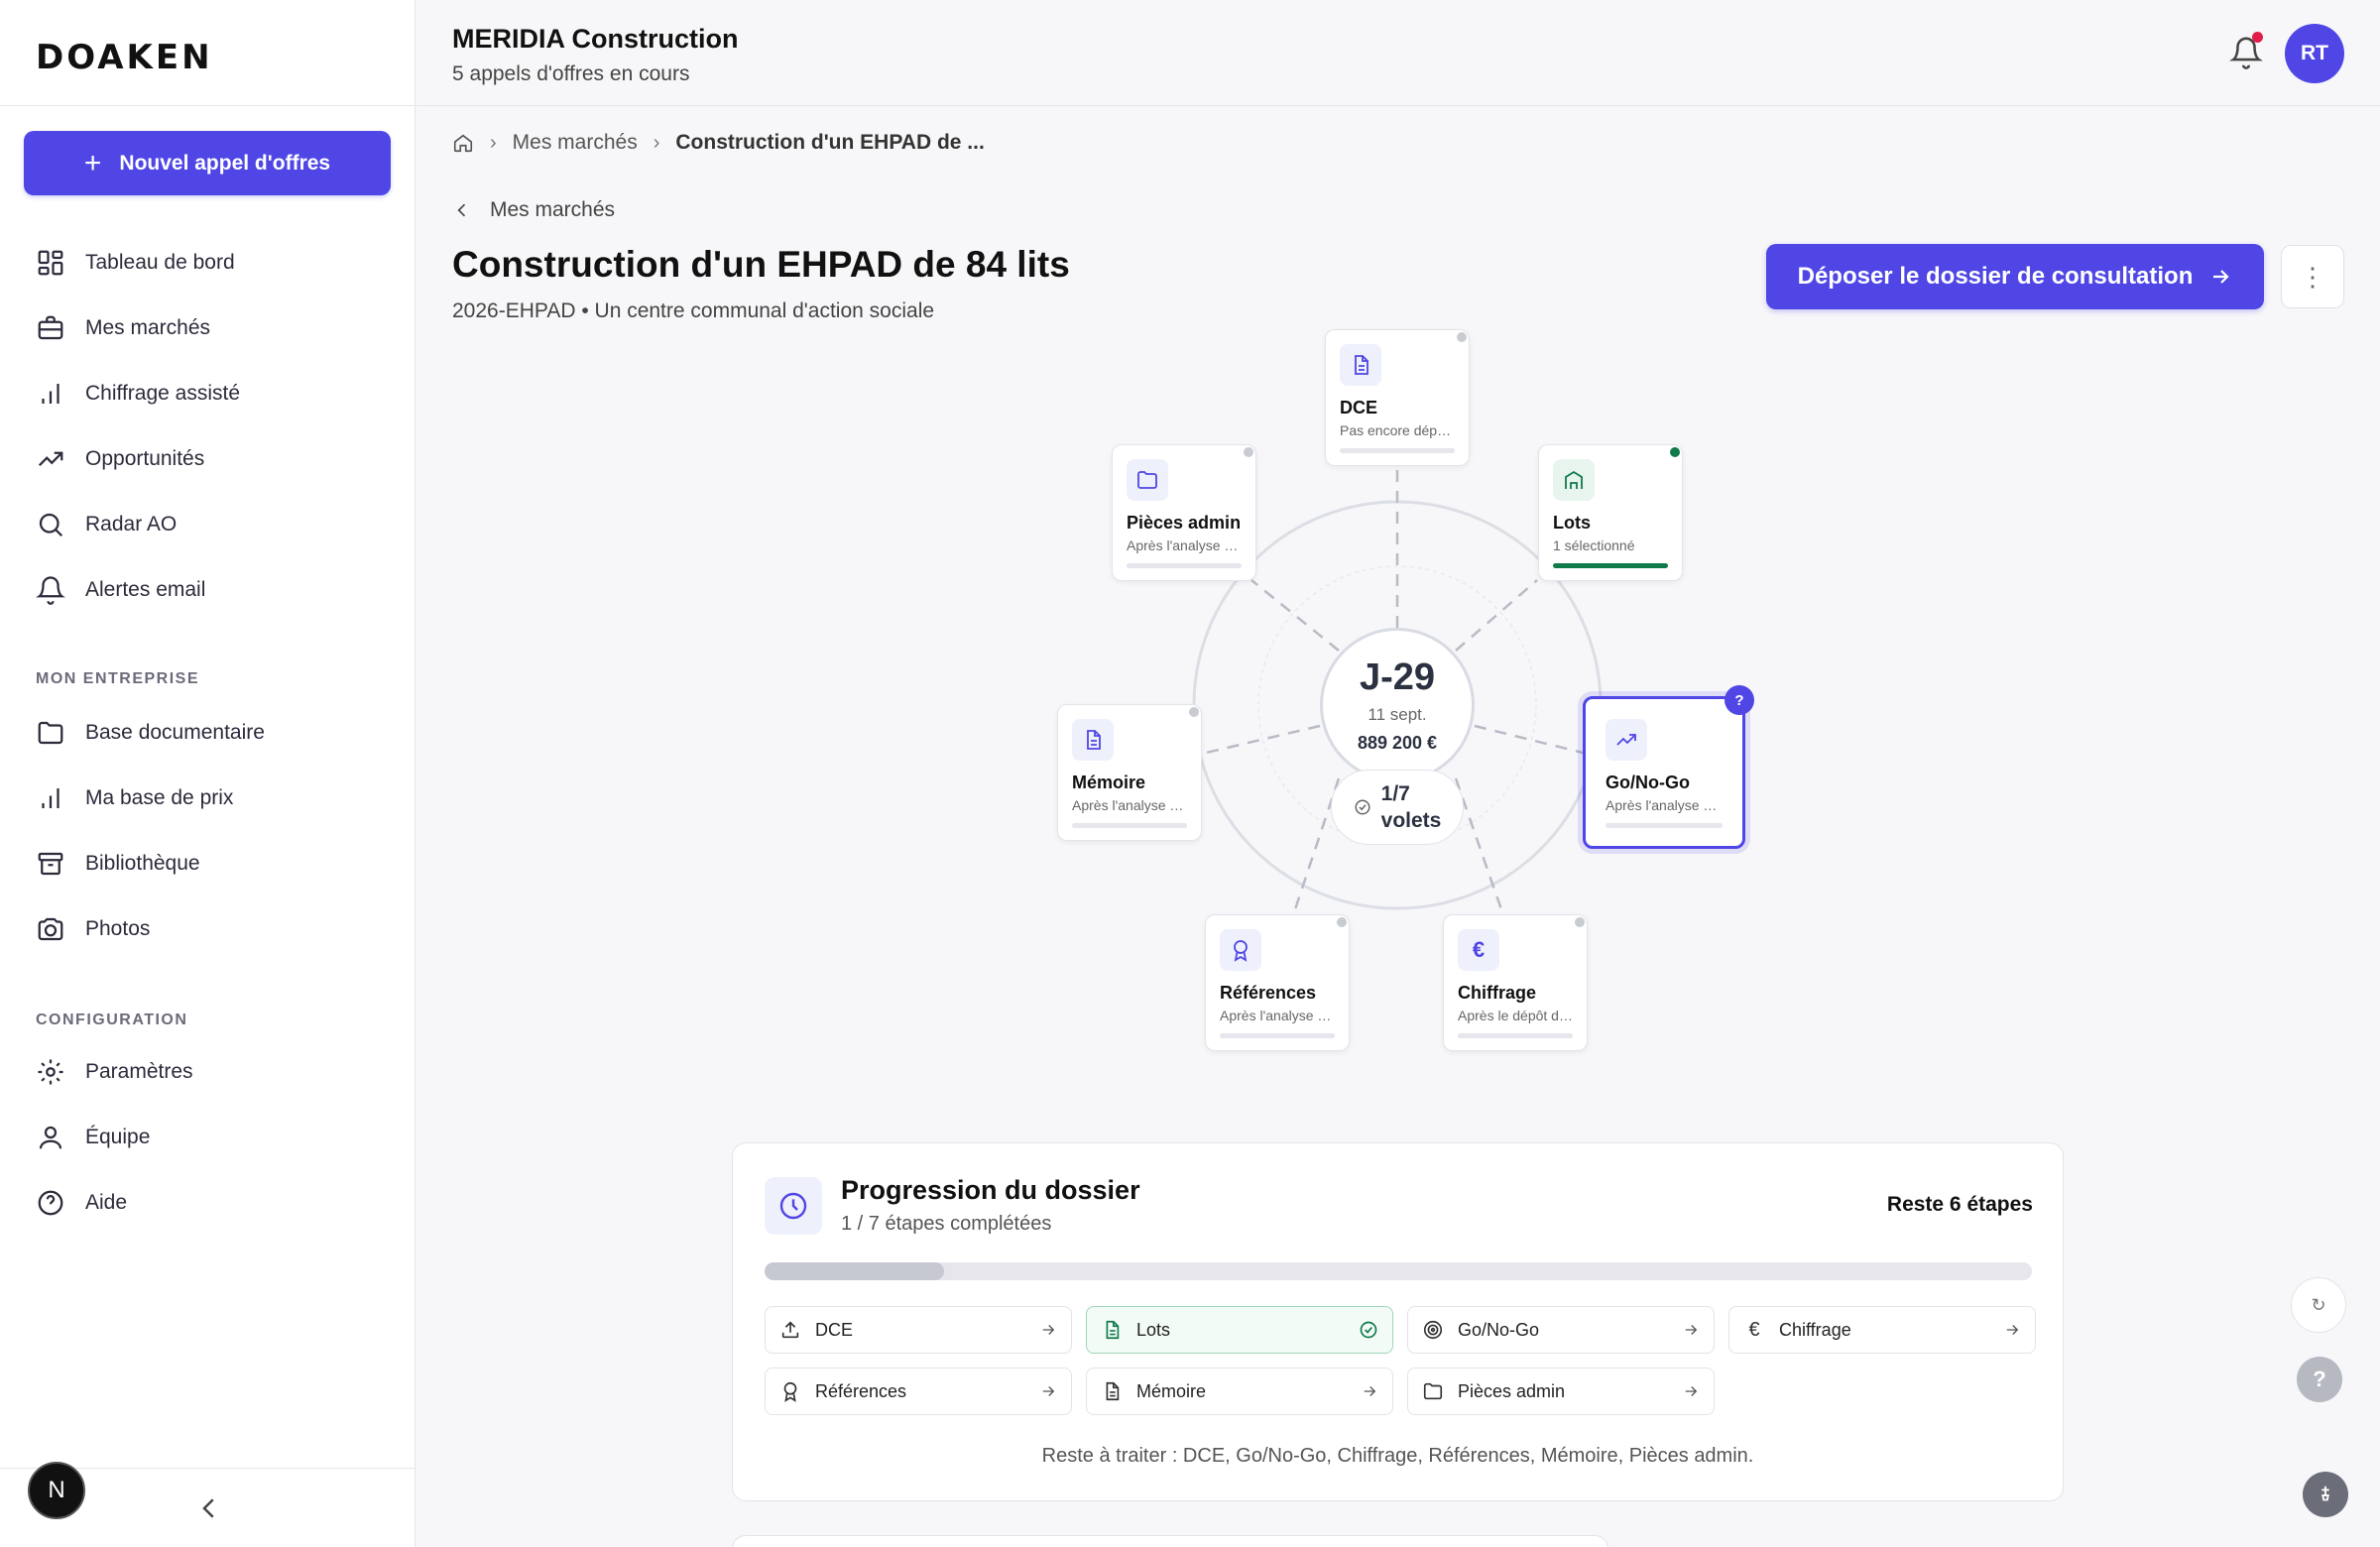  Describe the element at coordinates (1240, 950) in the screenshot. I see `award-icon` at that location.